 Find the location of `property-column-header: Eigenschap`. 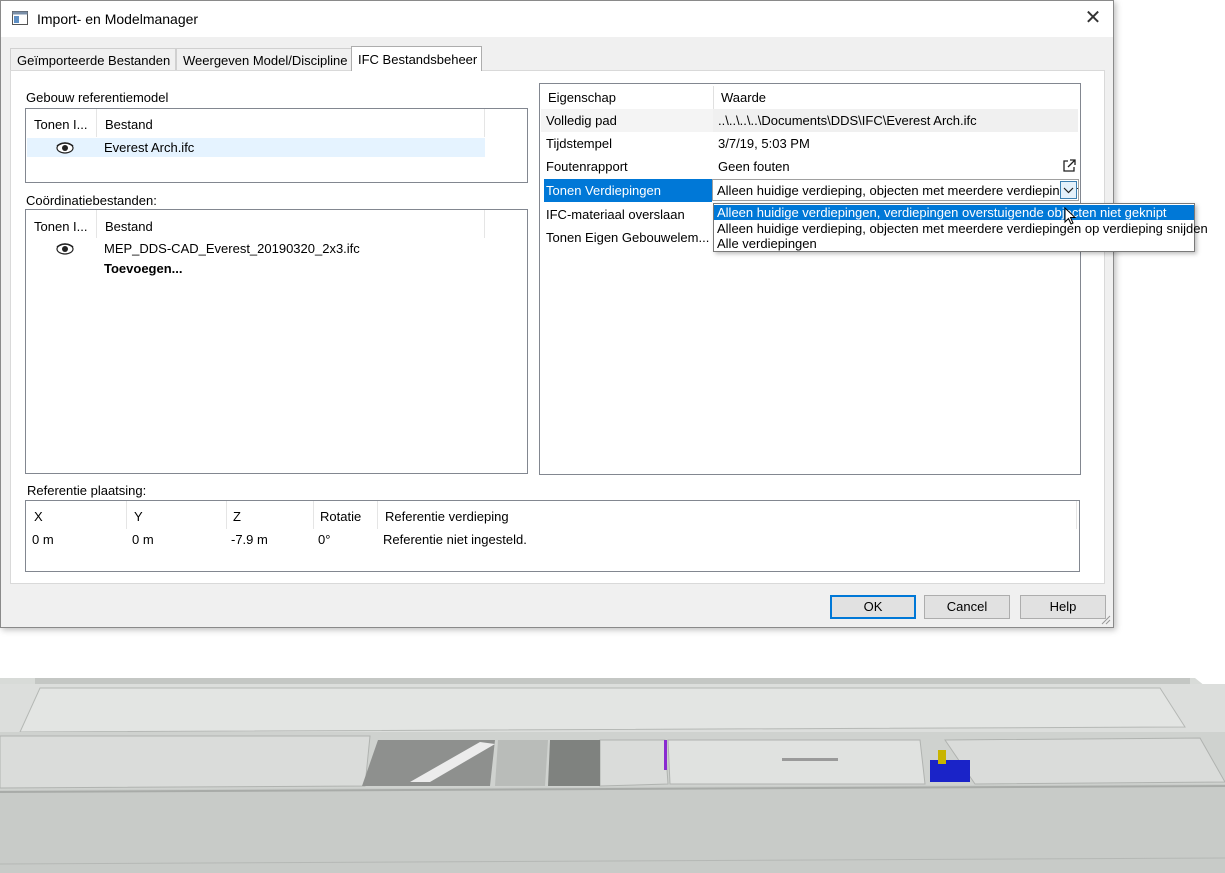

property-column-header: Eigenschap is located at coordinates (582, 97).